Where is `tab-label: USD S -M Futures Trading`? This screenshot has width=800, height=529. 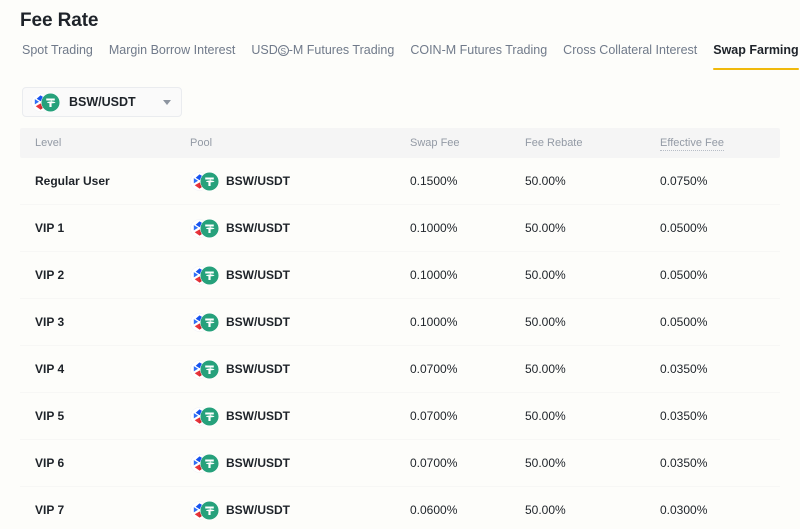
tab-label: USD S -M Futures Trading is located at coordinates (323, 50).